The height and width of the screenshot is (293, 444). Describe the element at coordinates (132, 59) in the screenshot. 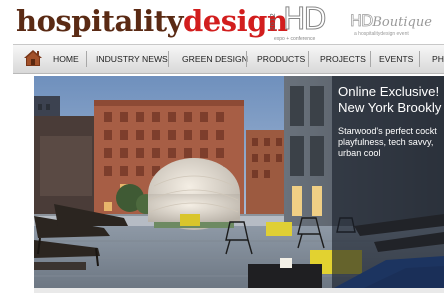

I see `nav-industry-news: INDUSTRY NEWS` at that location.